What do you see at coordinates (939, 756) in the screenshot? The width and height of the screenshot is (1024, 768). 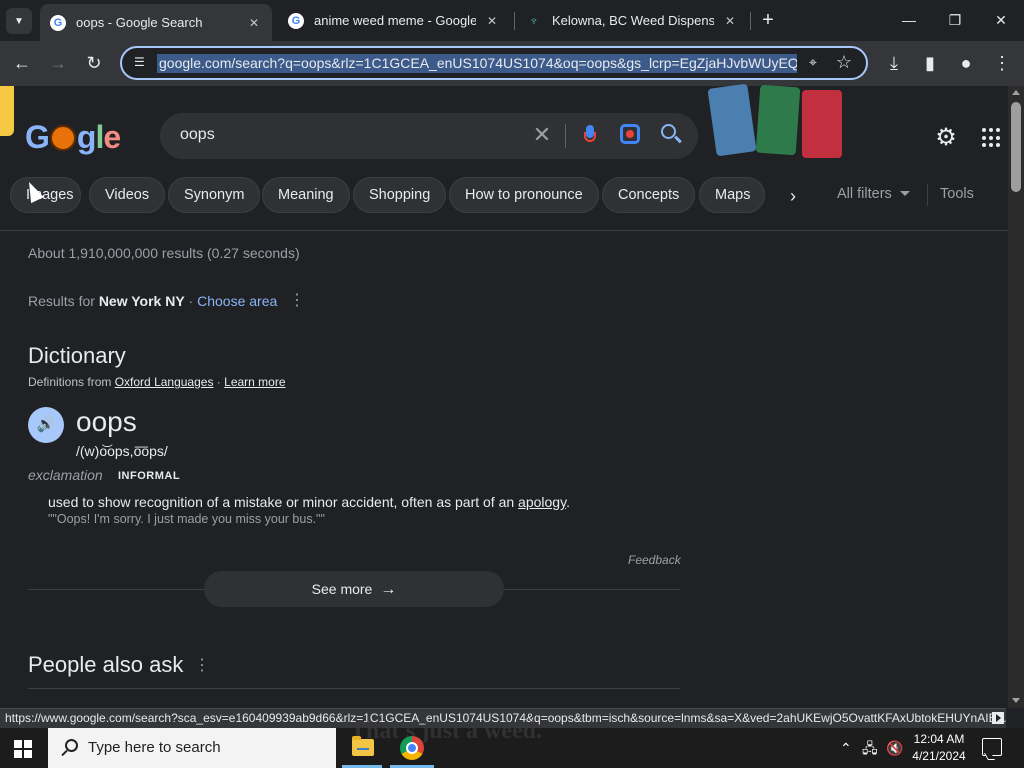 I see `clock-date: 4/21/2024` at bounding box center [939, 756].